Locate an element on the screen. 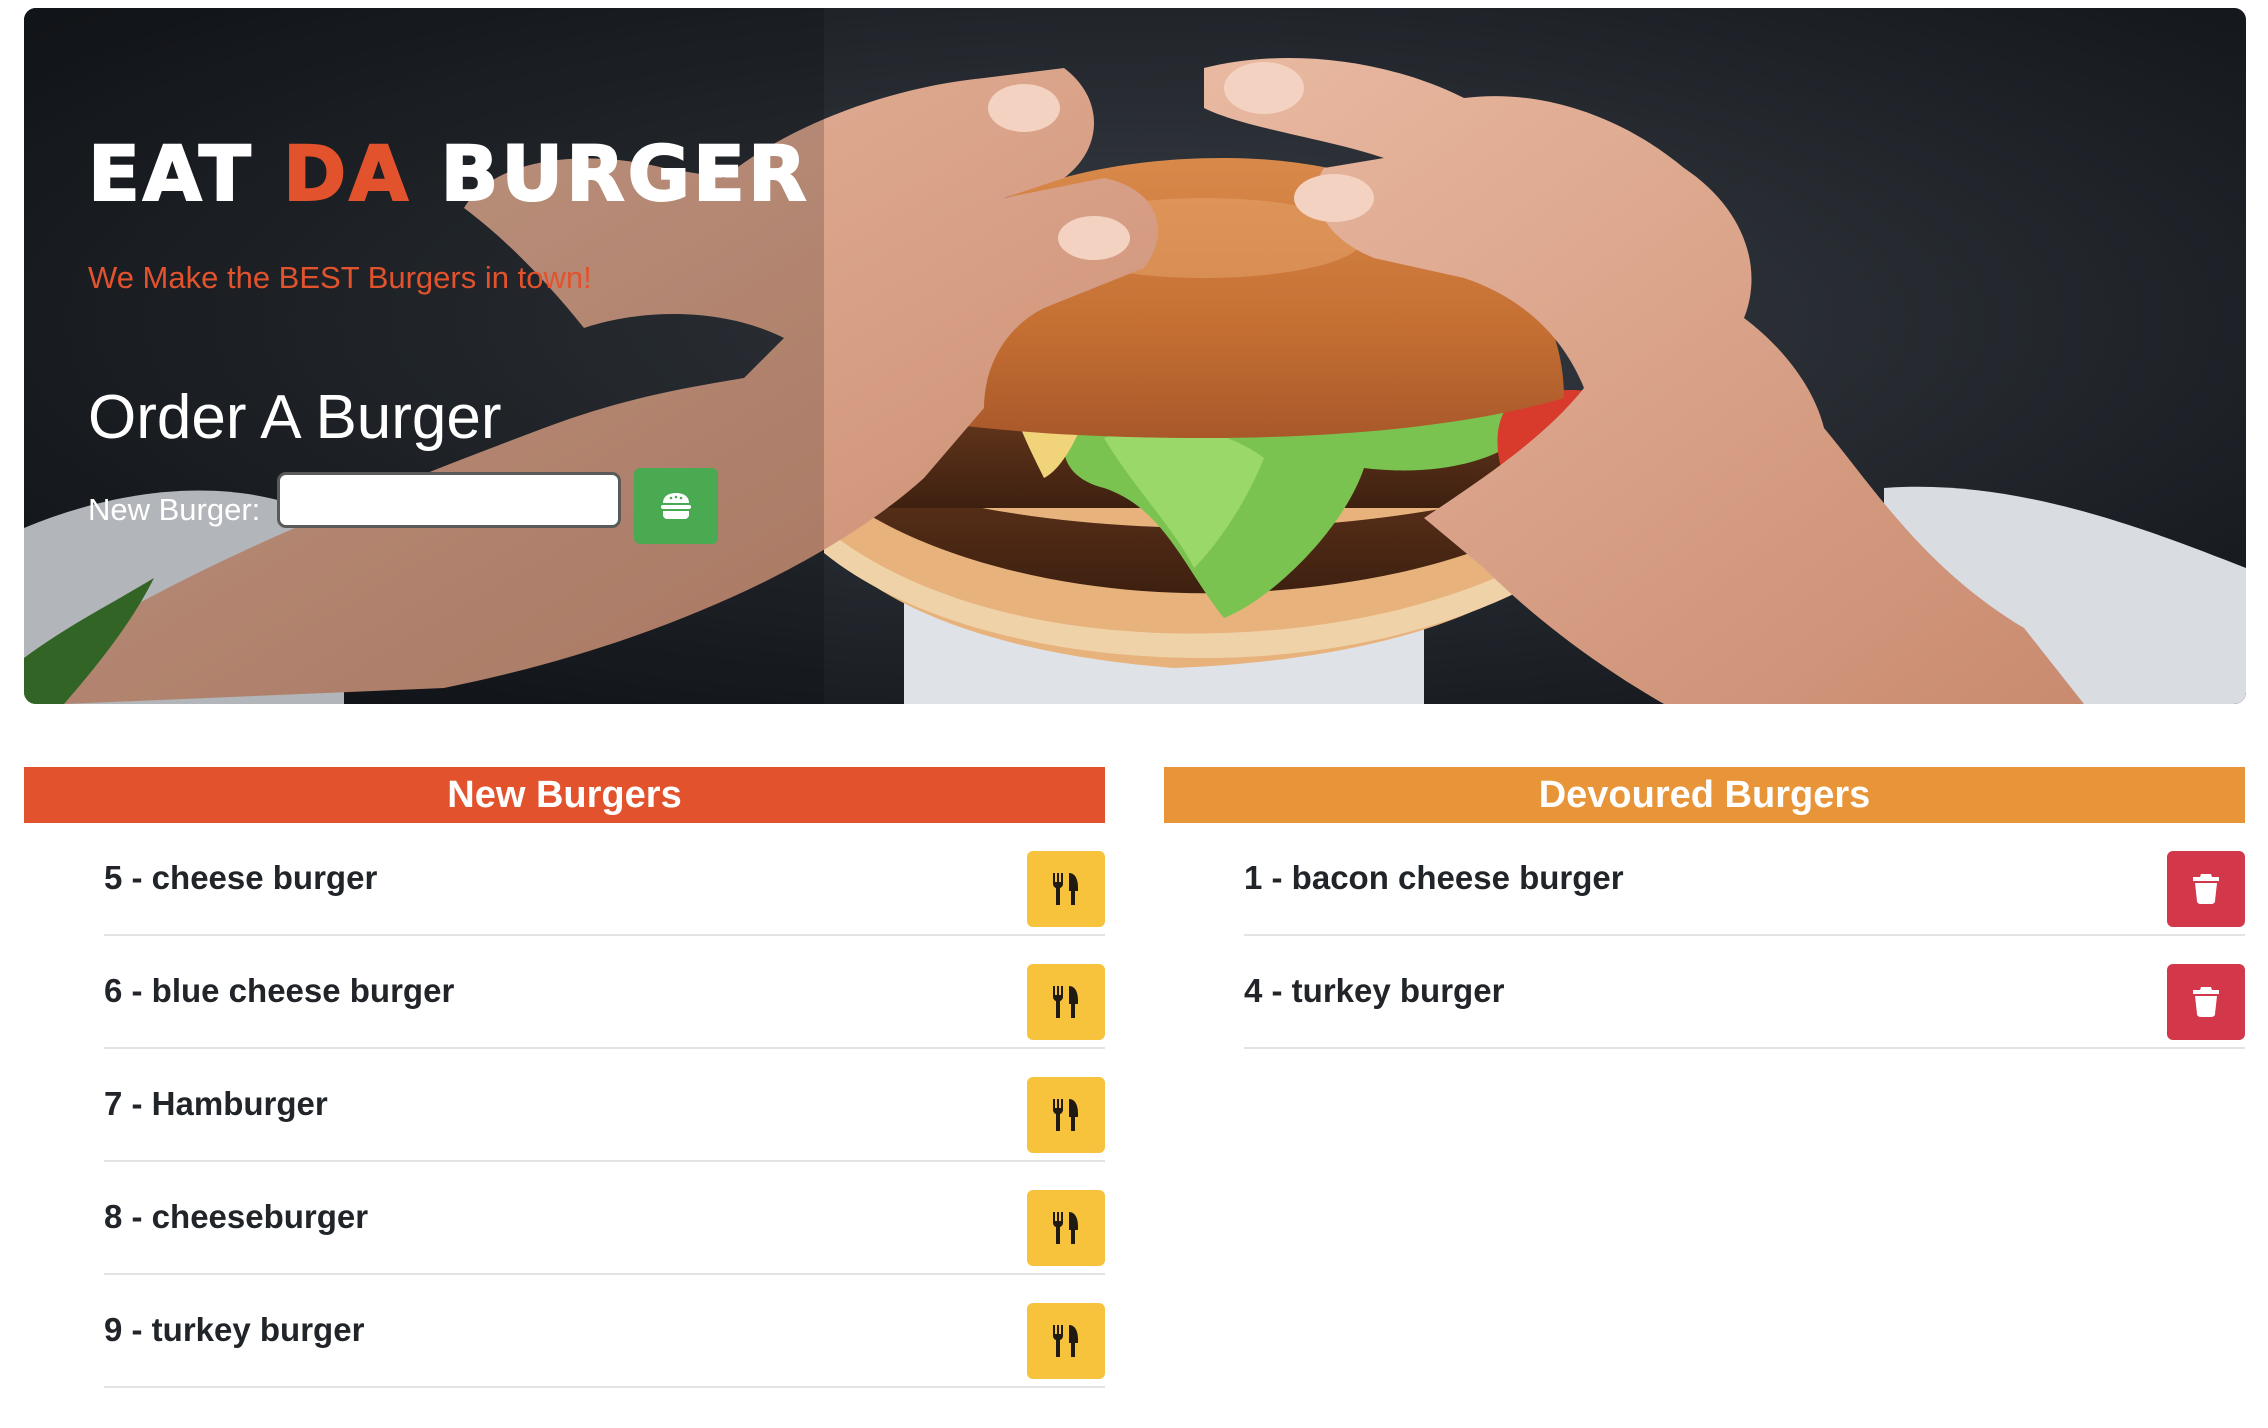  list-item: 6 - blue cheese burger is located at coordinates (604, 992).